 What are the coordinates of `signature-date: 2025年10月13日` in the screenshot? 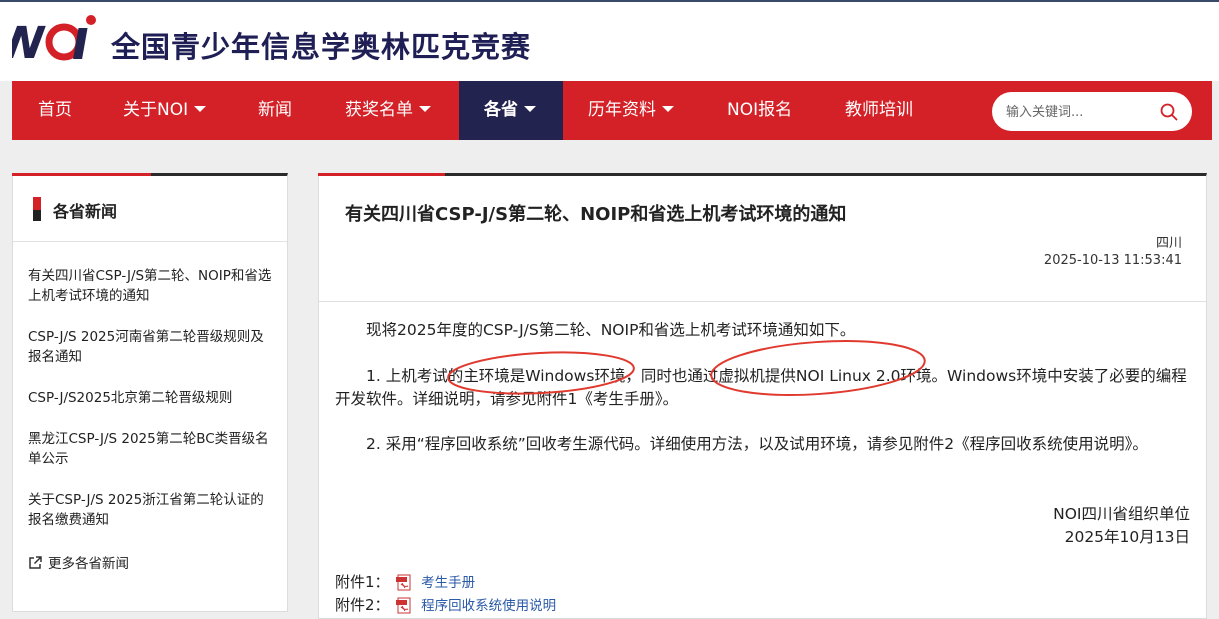 It's located at (1127, 537).